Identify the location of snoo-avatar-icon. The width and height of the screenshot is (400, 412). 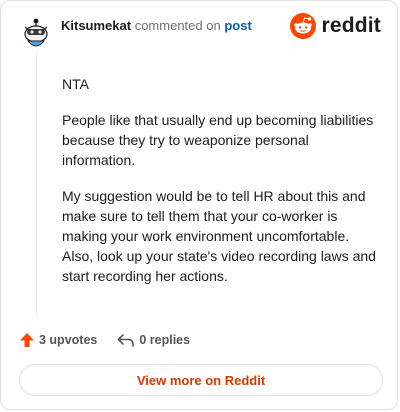
(36, 34).